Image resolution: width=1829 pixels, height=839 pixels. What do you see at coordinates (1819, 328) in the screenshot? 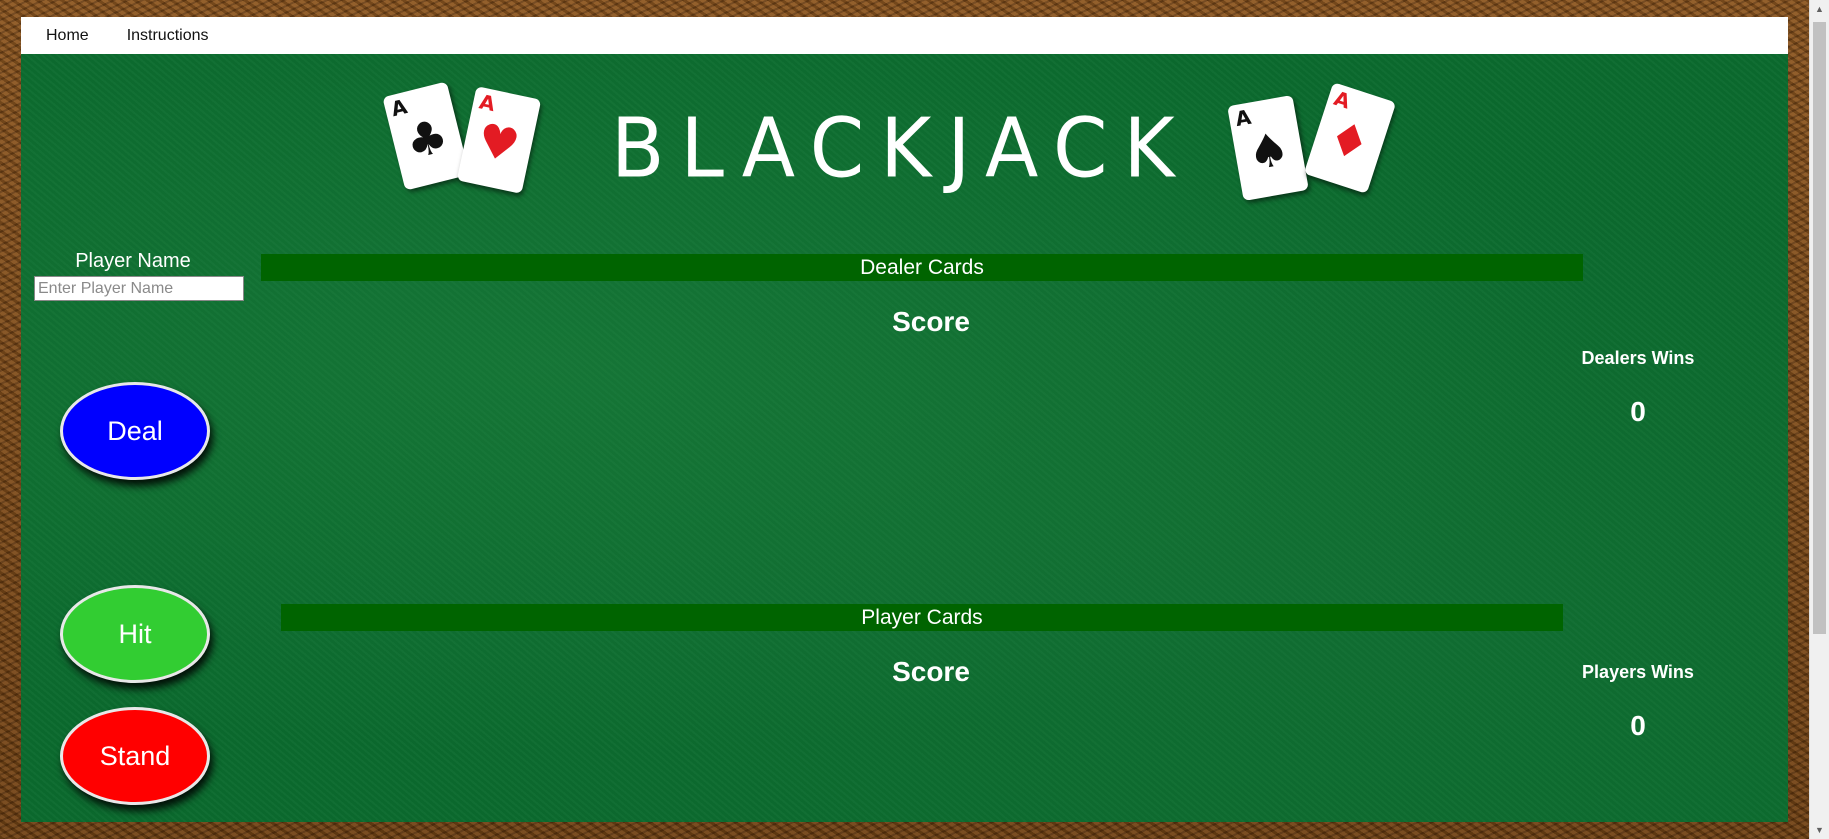
I see `scrollbar-thumb` at bounding box center [1819, 328].